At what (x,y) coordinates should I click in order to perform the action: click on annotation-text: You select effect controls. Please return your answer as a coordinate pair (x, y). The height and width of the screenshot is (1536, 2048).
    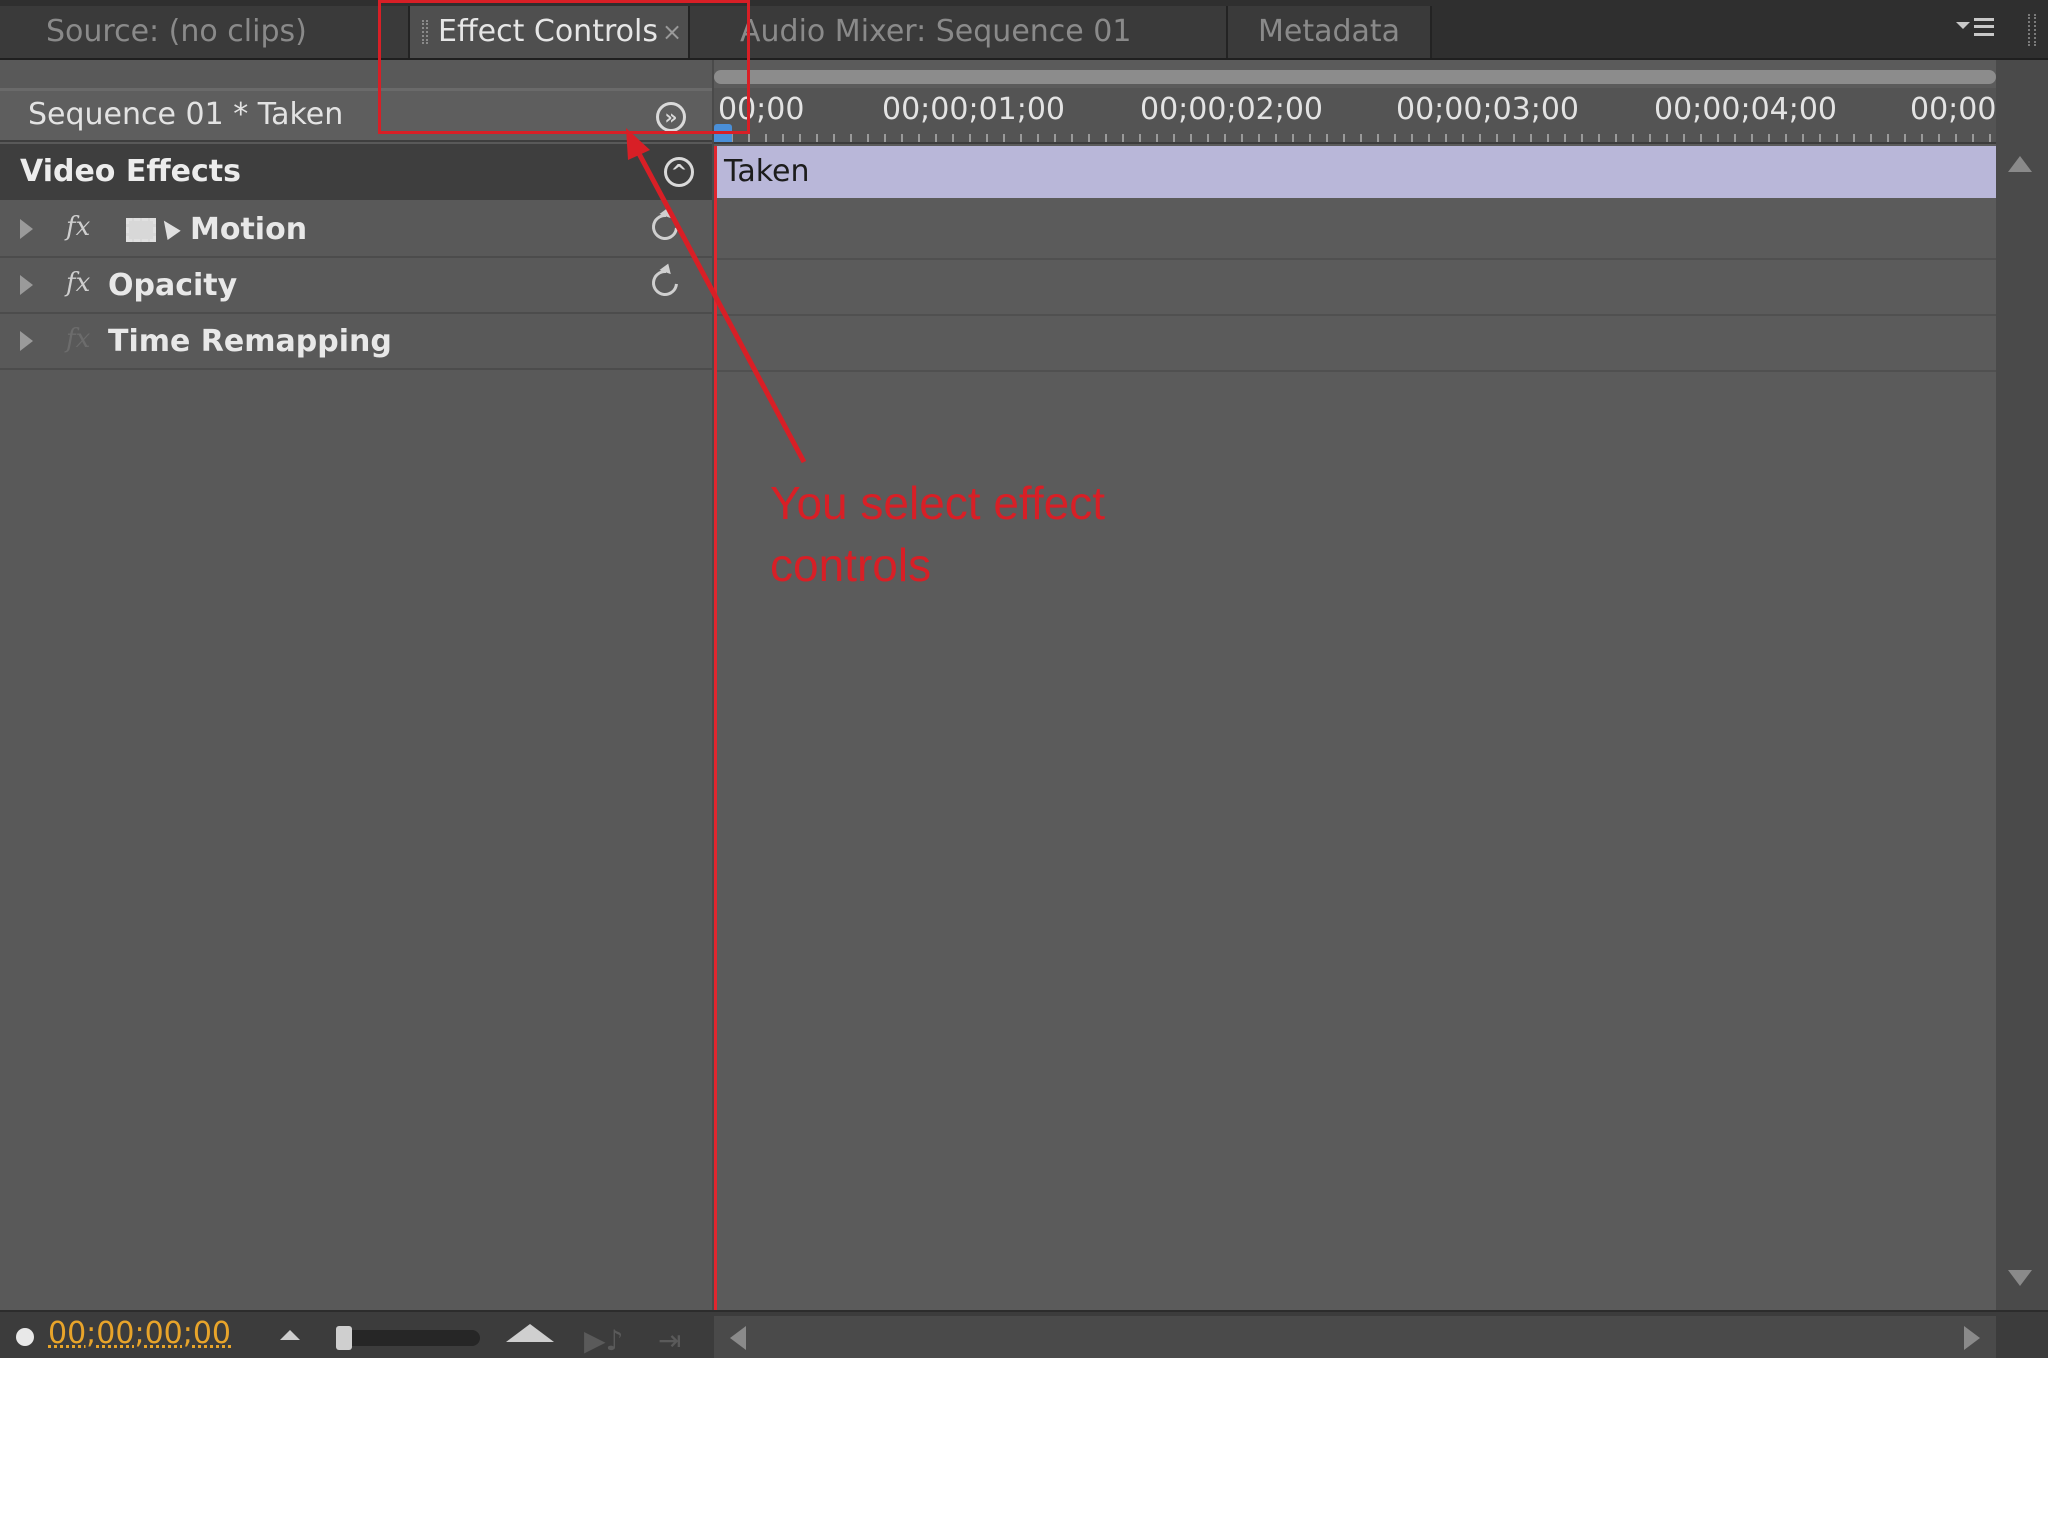
    Looking at the image, I should click on (938, 534).